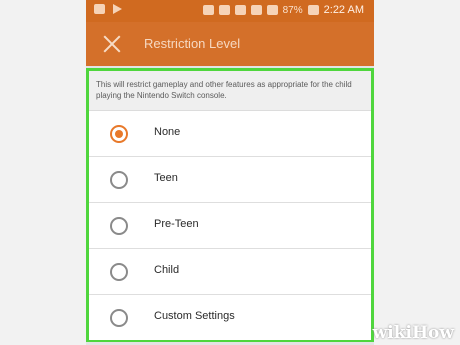 The height and width of the screenshot is (345, 460). What do you see at coordinates (230, 272) in the screenshot?
I see `option-child: Child` at bounding box center [230, 272].